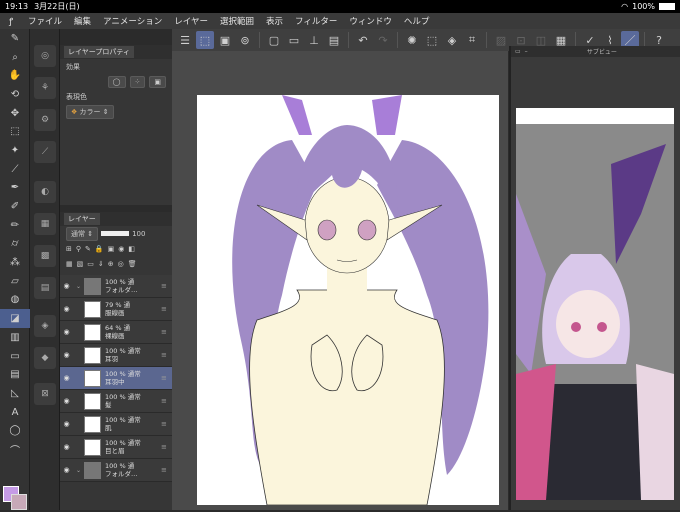  Describe the element at coordinates (15, 169) in the screenshot. I see `eyedropper-icon: ⟋` at that location.